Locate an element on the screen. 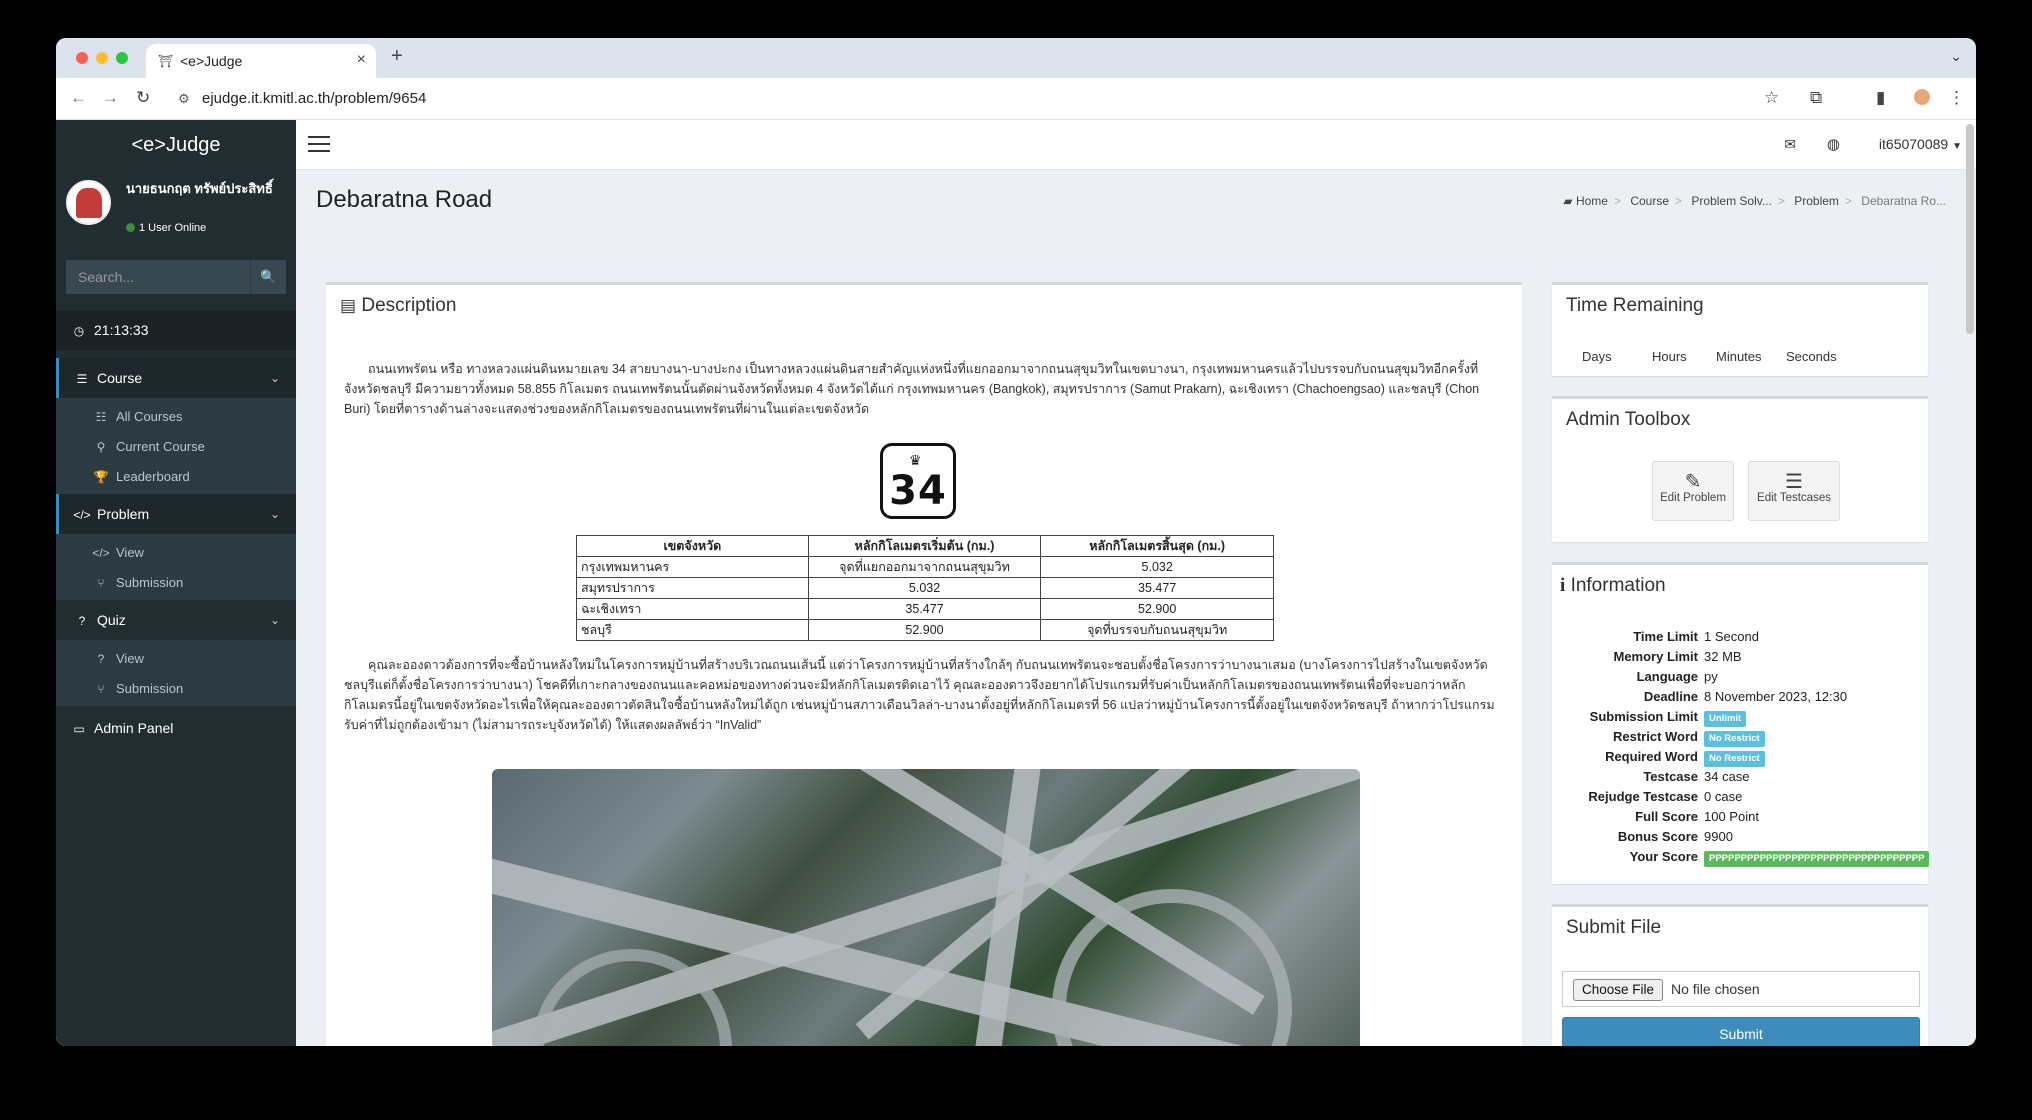  menu-toggle-icon is located at coordinates (319, 144).